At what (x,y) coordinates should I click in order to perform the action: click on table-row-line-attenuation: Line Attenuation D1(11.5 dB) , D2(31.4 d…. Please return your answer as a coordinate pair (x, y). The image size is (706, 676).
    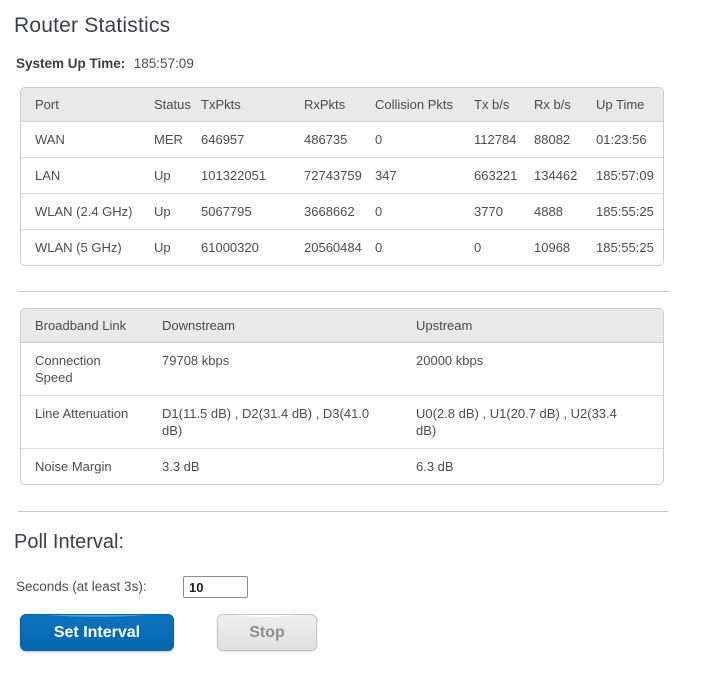
    Looking at the image, I should click on (342, 422).